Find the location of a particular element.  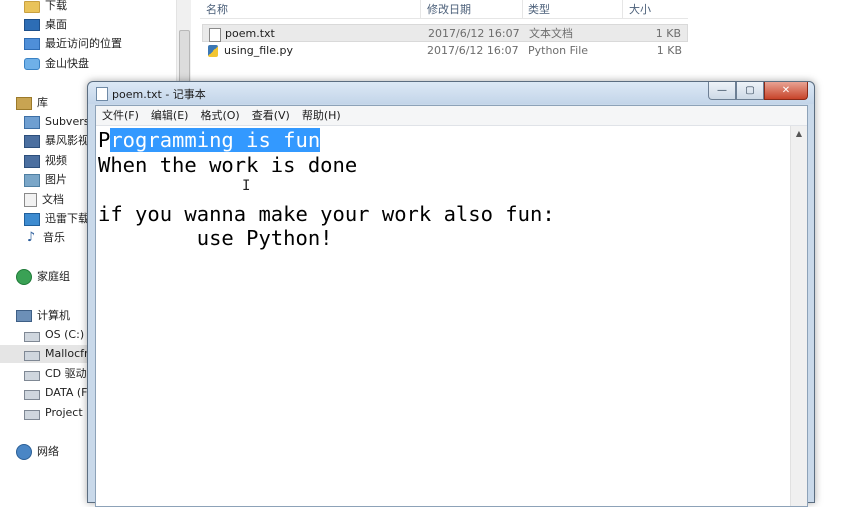

pictures-icon is located at coordinates (32, 180).